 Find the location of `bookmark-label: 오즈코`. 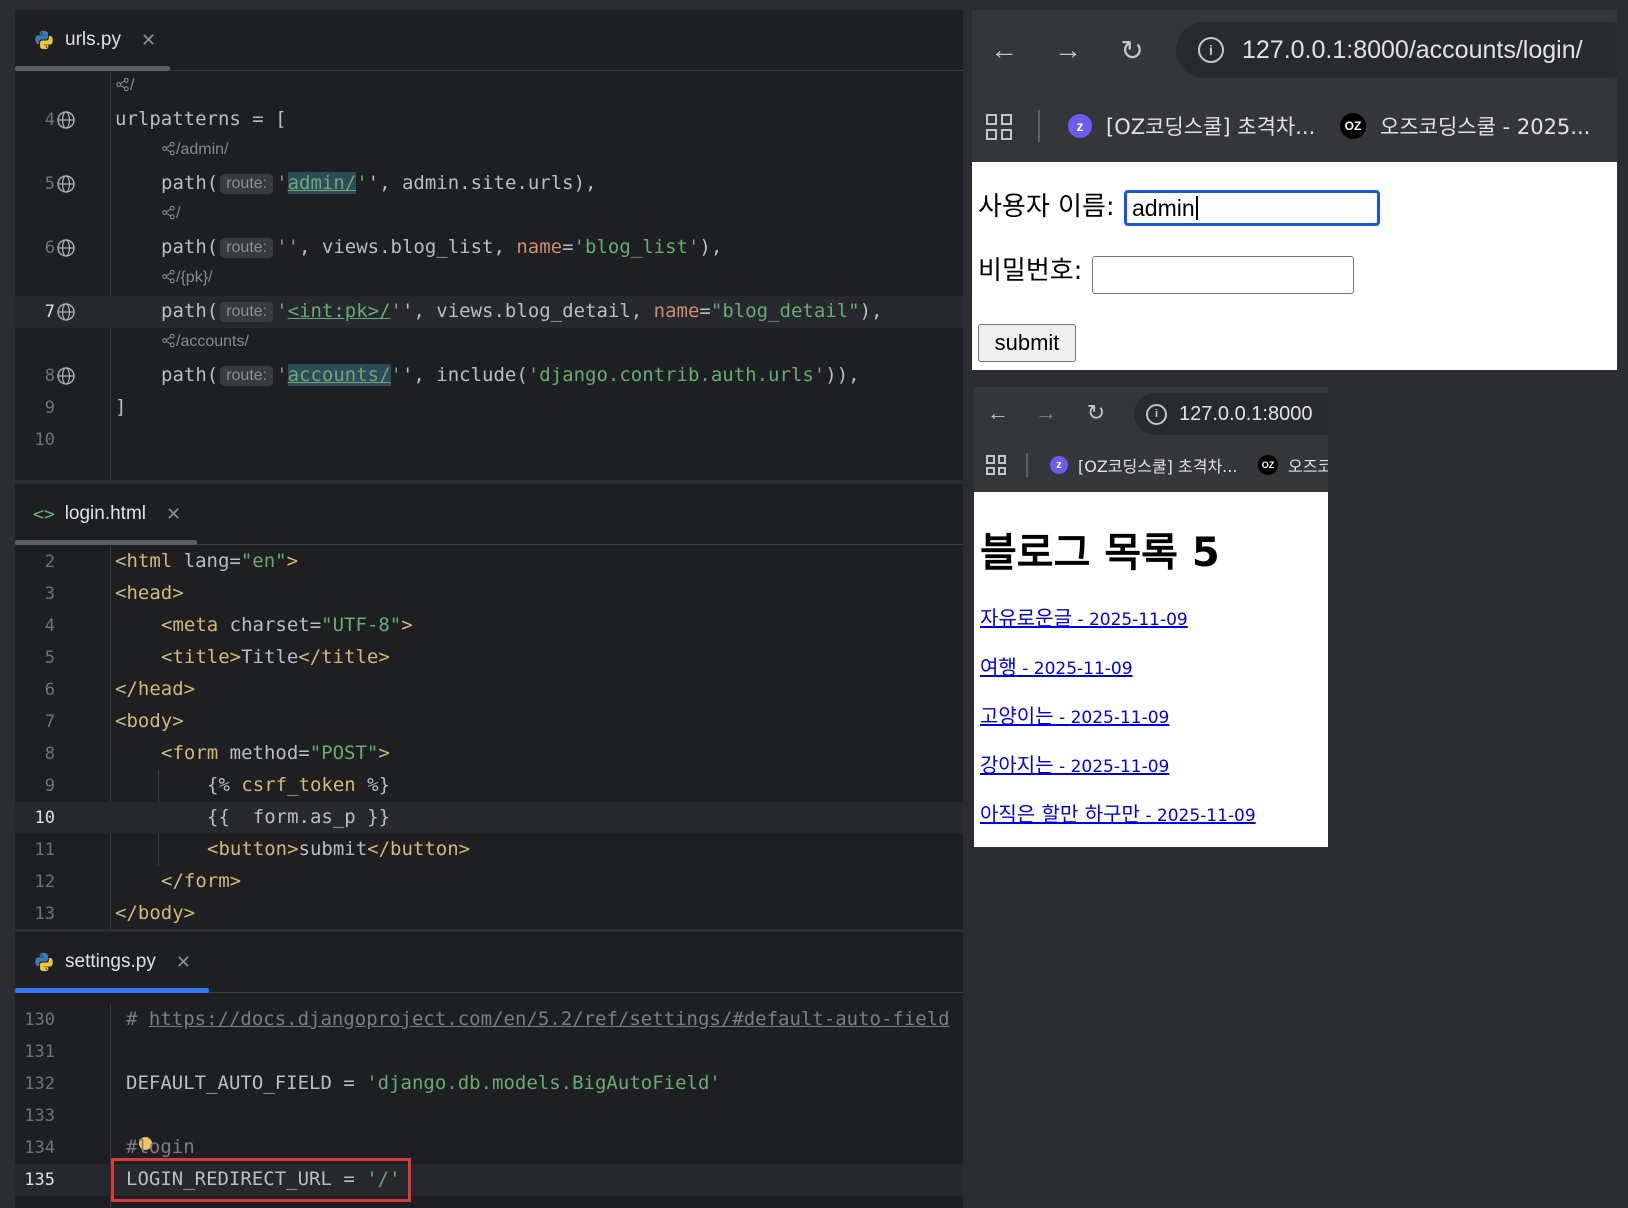

bookmark-label: 오즈코 is located at coordinates (1308, 466).